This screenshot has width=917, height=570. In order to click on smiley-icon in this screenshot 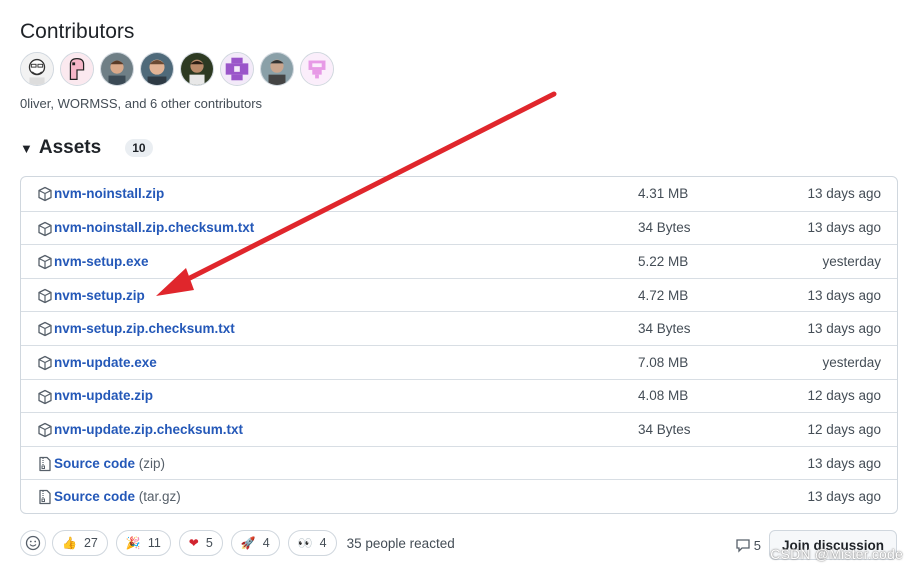, I will do `click(33, 543)`.